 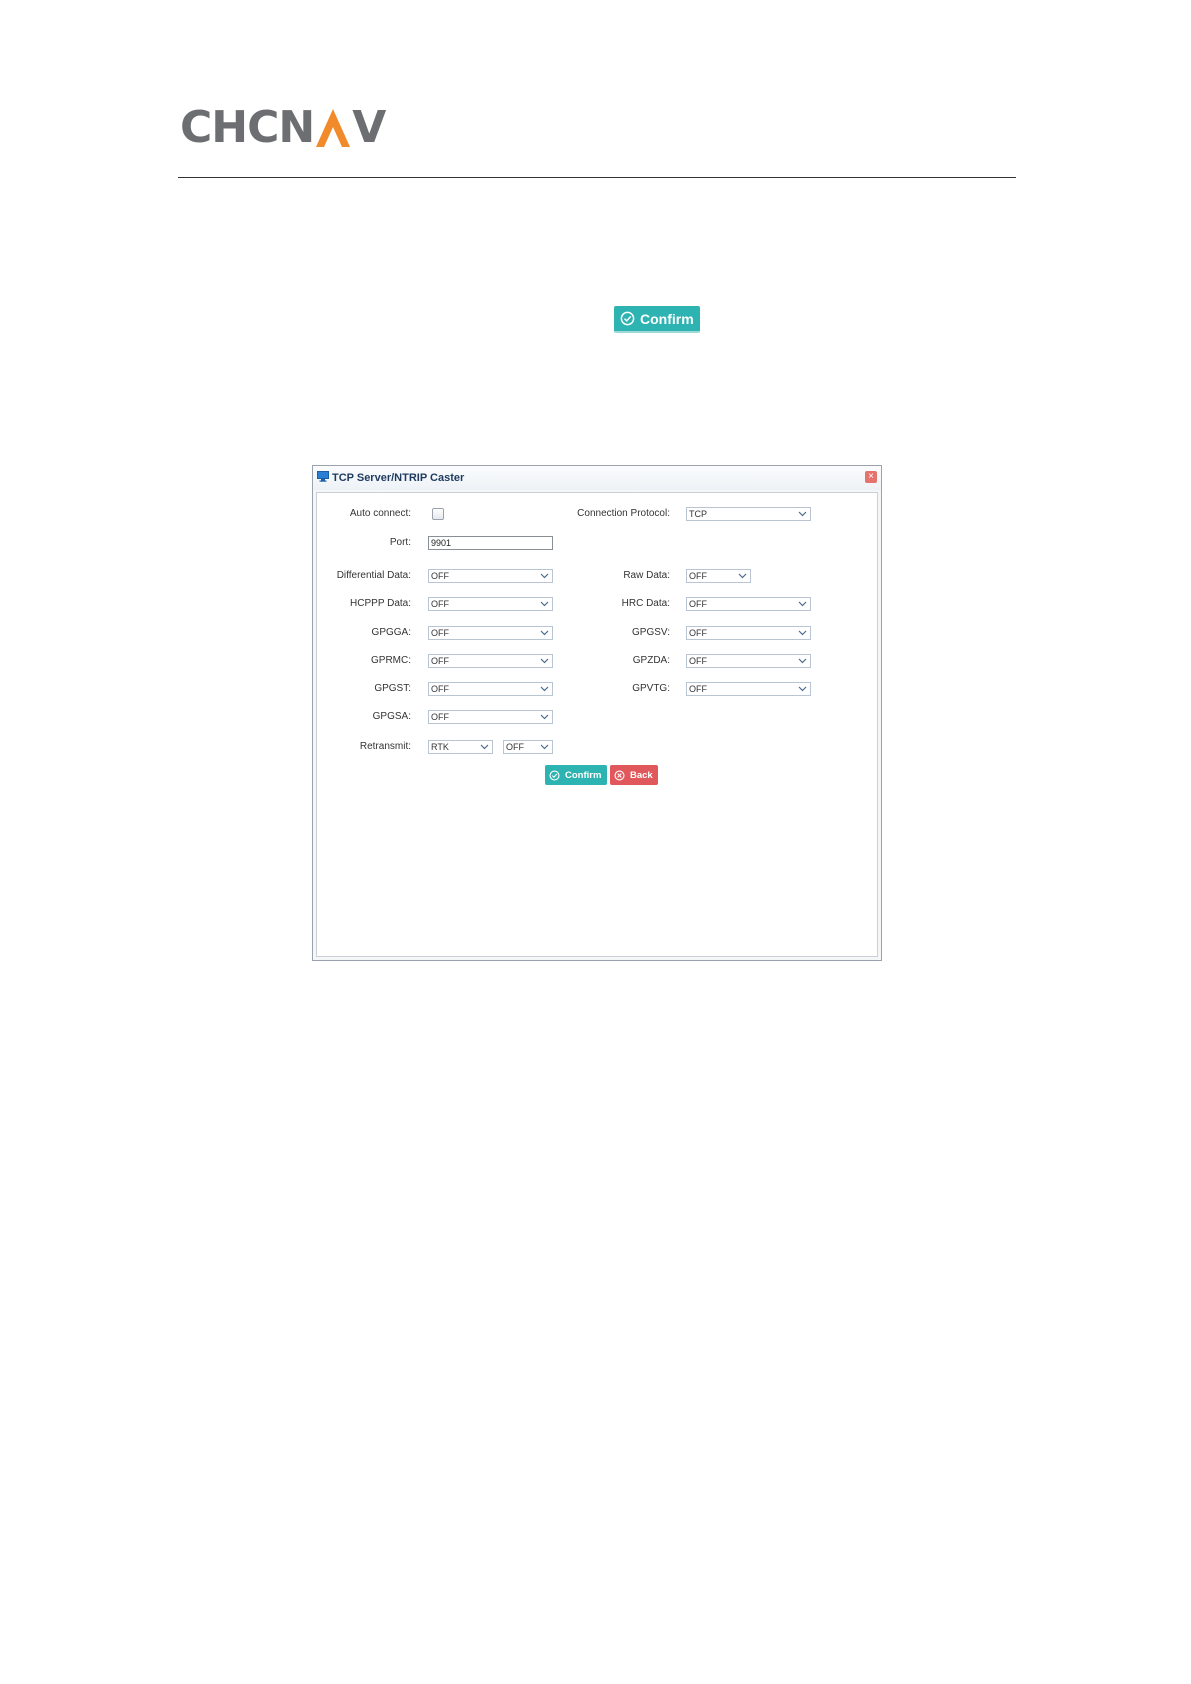 What do you see at coordinates (490, 689) in the screenshot?
I see `gpgst-select: OFF` at bounding box center [490, 689].